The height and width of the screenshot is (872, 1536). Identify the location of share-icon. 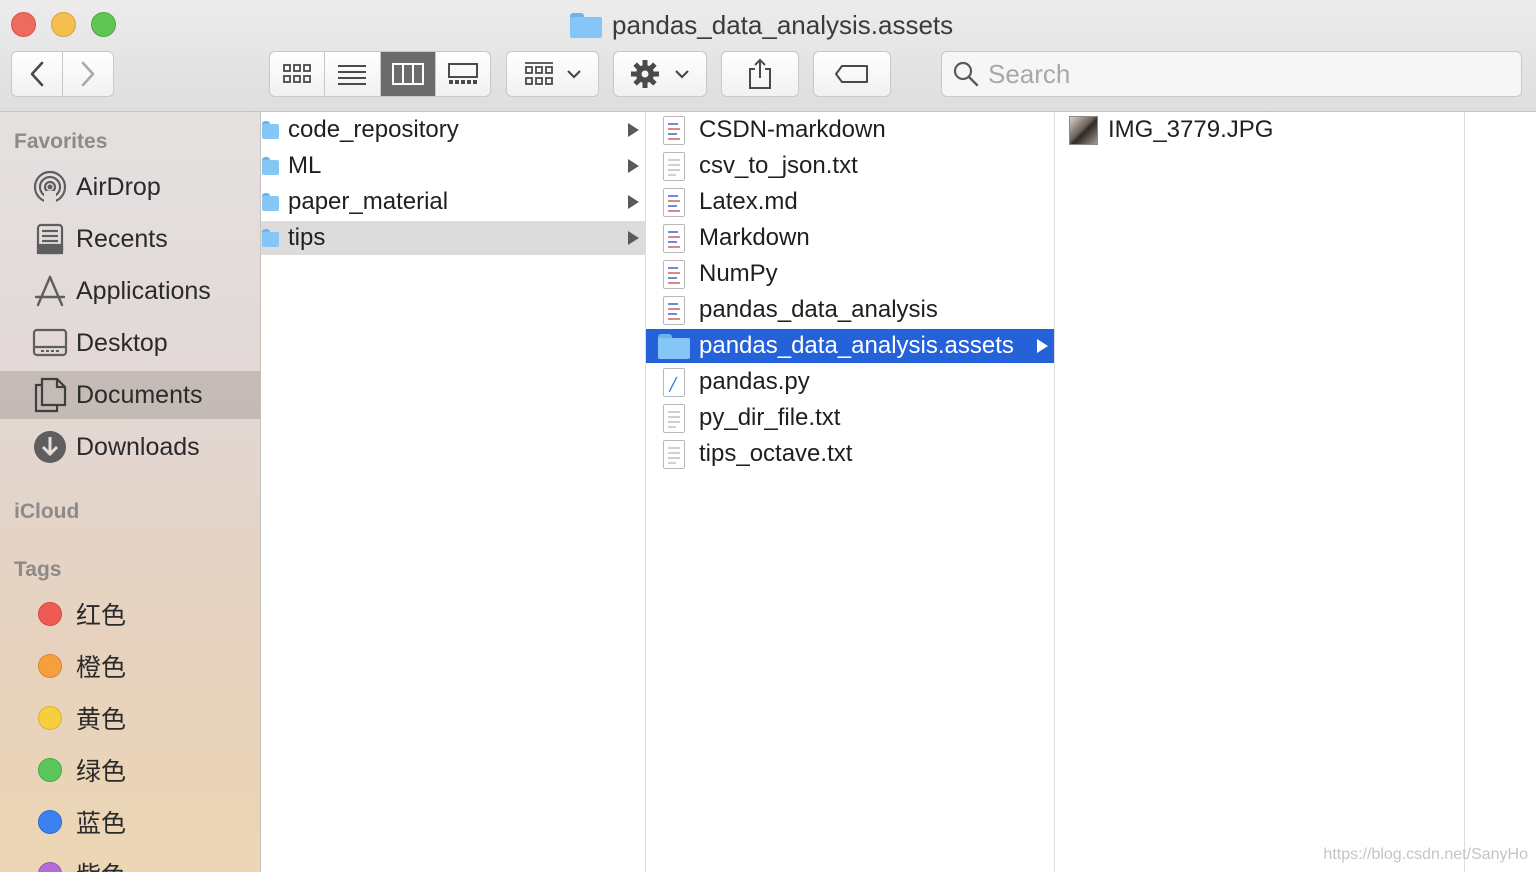
(760, 73).